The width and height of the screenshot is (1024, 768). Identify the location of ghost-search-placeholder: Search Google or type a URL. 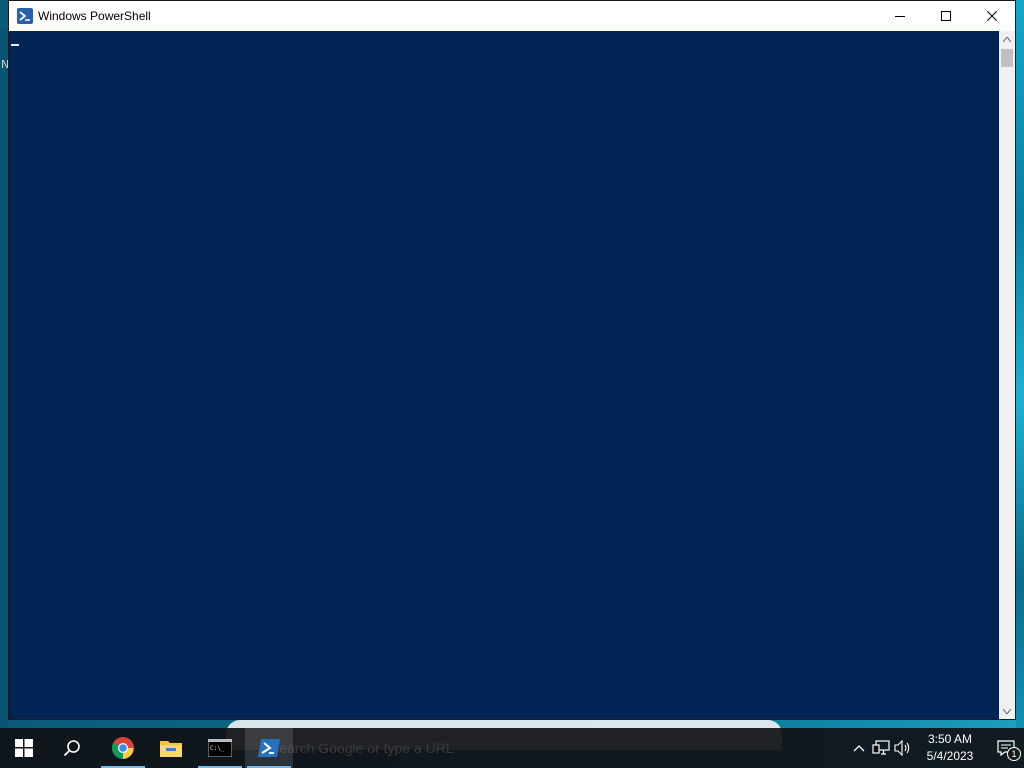
(362, 748).